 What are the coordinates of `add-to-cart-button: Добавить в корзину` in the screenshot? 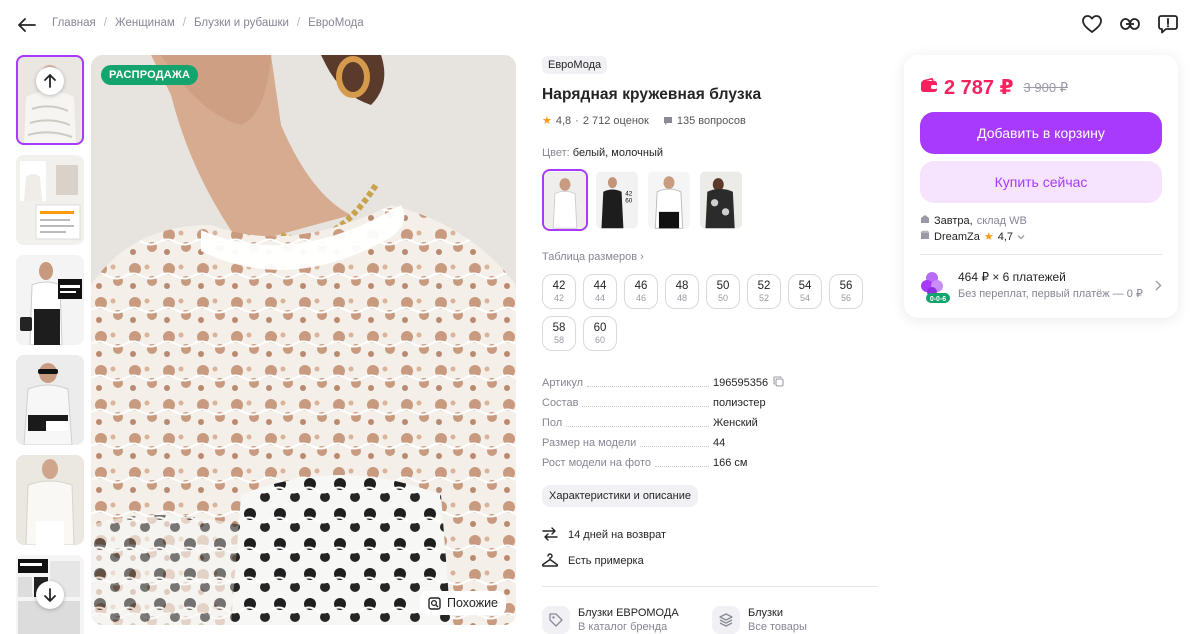 It's located at (1041, 133).